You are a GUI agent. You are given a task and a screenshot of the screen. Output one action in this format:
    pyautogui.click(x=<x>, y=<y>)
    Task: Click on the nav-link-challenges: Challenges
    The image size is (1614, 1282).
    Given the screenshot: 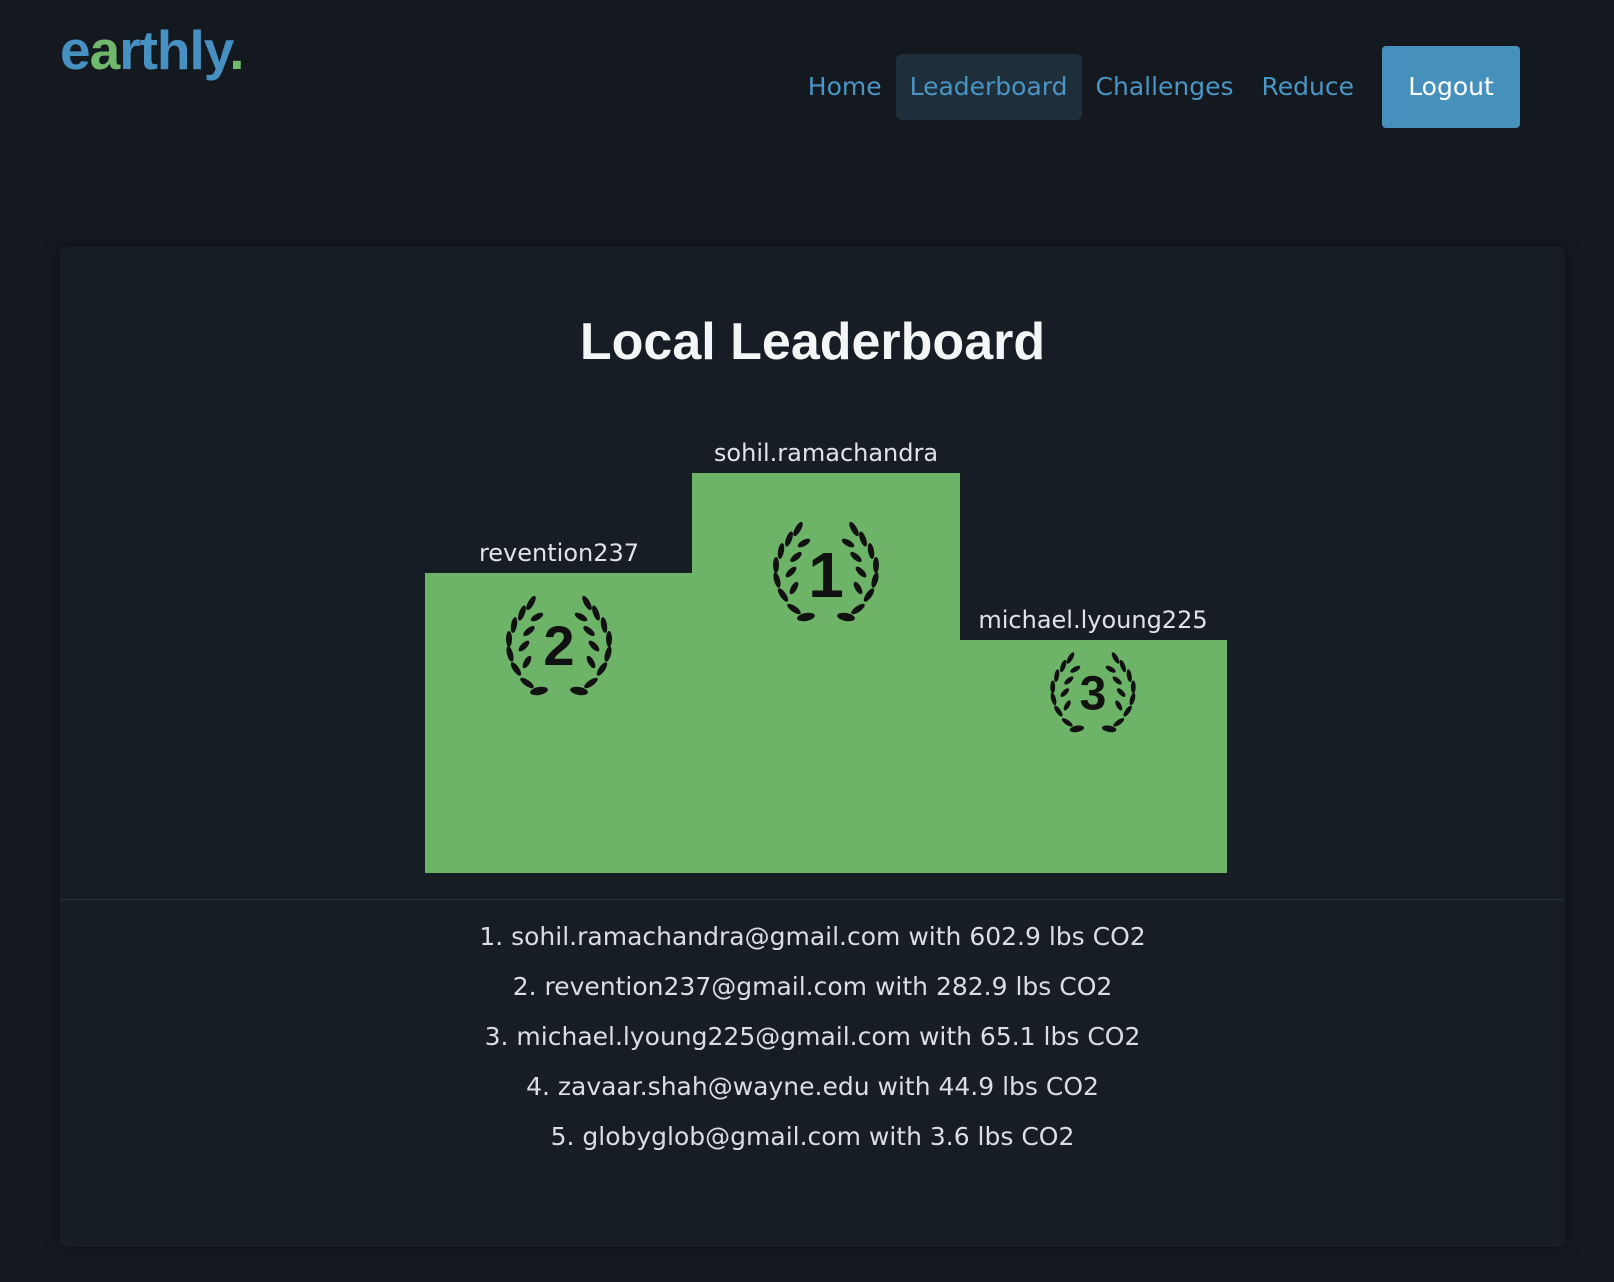 What is the action you would take?
    pyautogui.click(x=1165, y=87)
    